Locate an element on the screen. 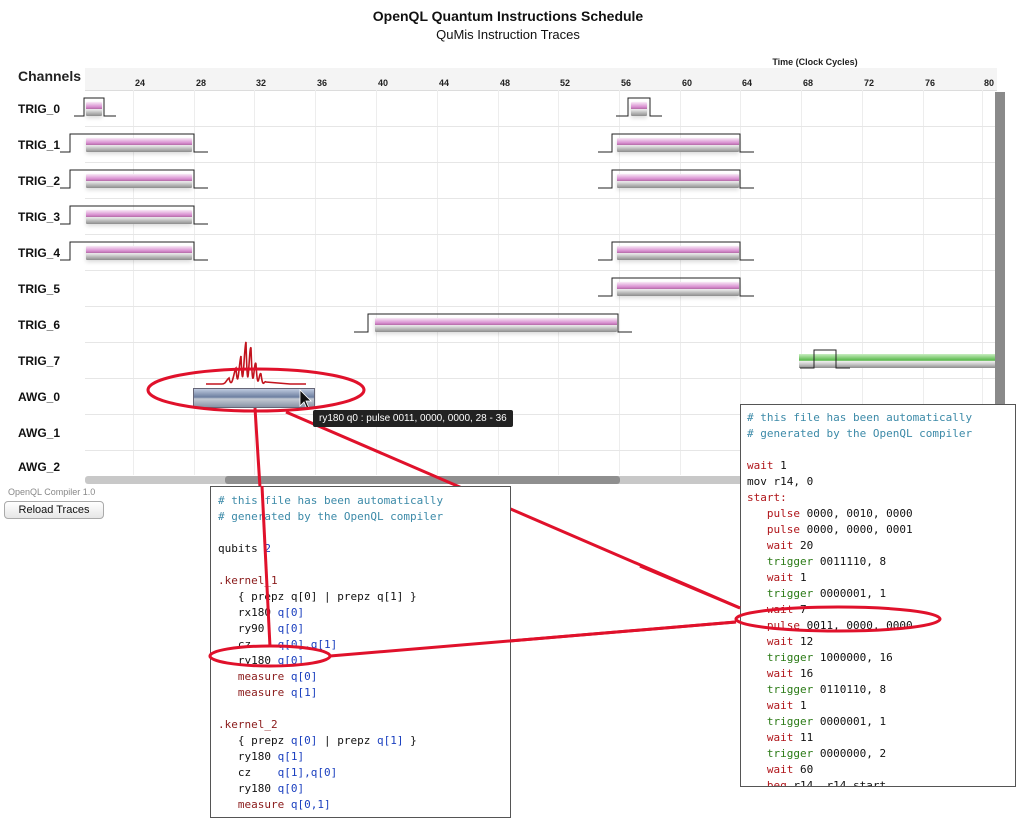  code-value: q[0],q[1] is located at coordinates (307, 644).